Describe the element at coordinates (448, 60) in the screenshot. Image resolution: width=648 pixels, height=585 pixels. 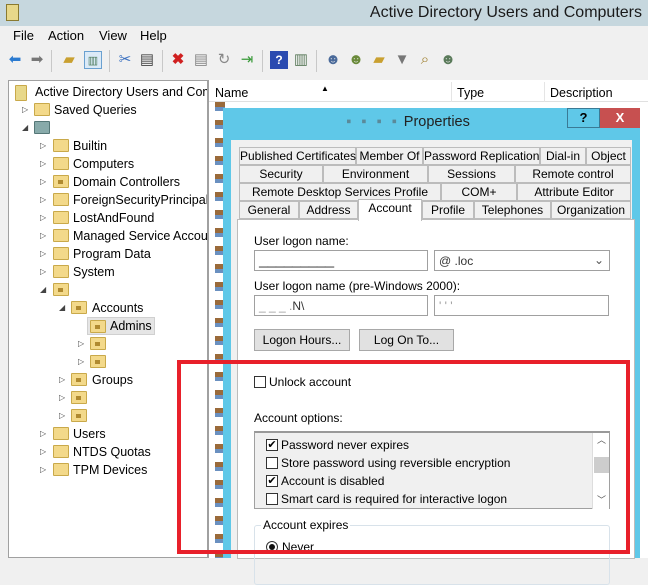
I see `add-to-group-icon: ☻` at that location.